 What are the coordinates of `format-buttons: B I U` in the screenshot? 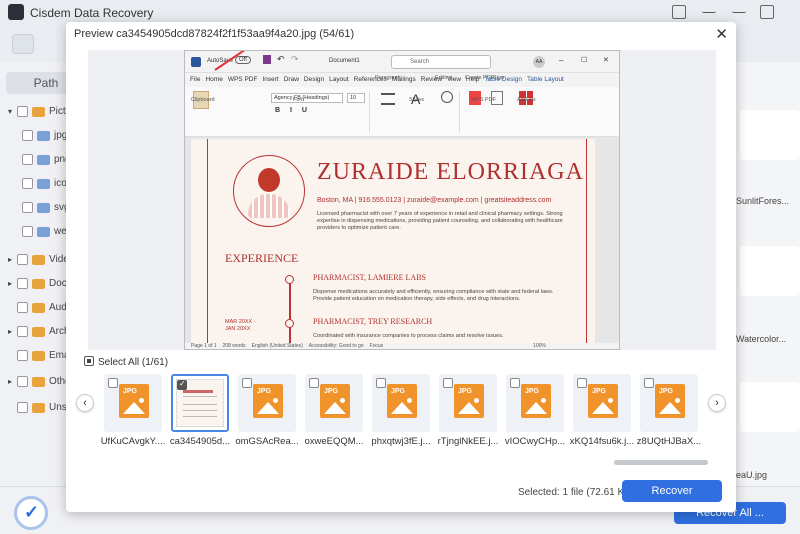 It's located at (293, 110).